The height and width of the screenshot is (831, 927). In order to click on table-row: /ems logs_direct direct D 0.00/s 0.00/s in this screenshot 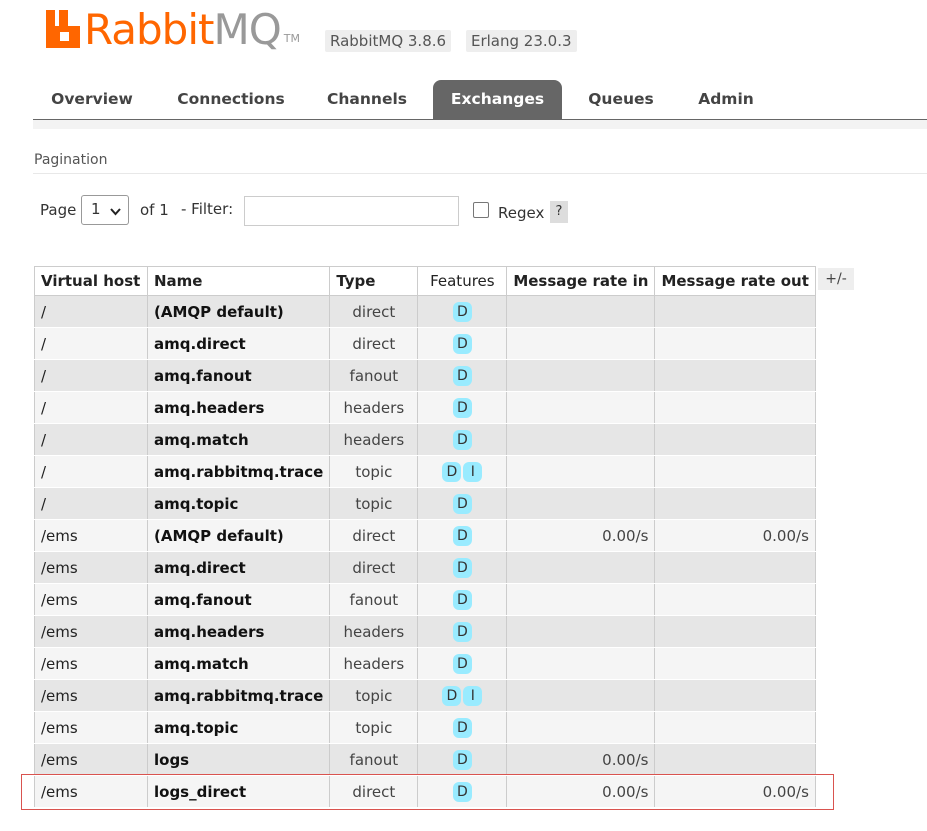, I will do `click(425, 791)`.